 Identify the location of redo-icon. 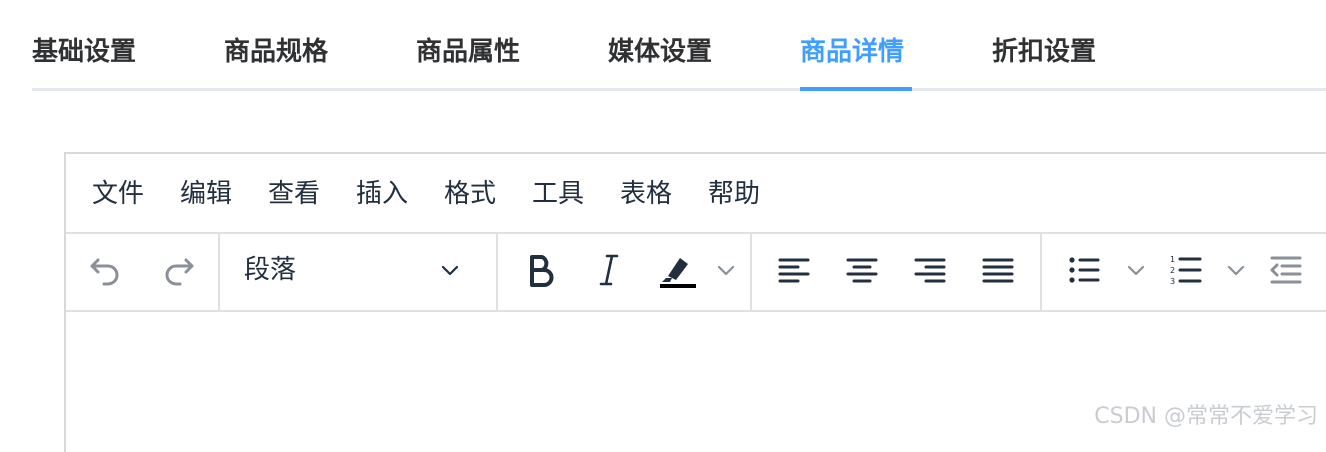
(178, 270).